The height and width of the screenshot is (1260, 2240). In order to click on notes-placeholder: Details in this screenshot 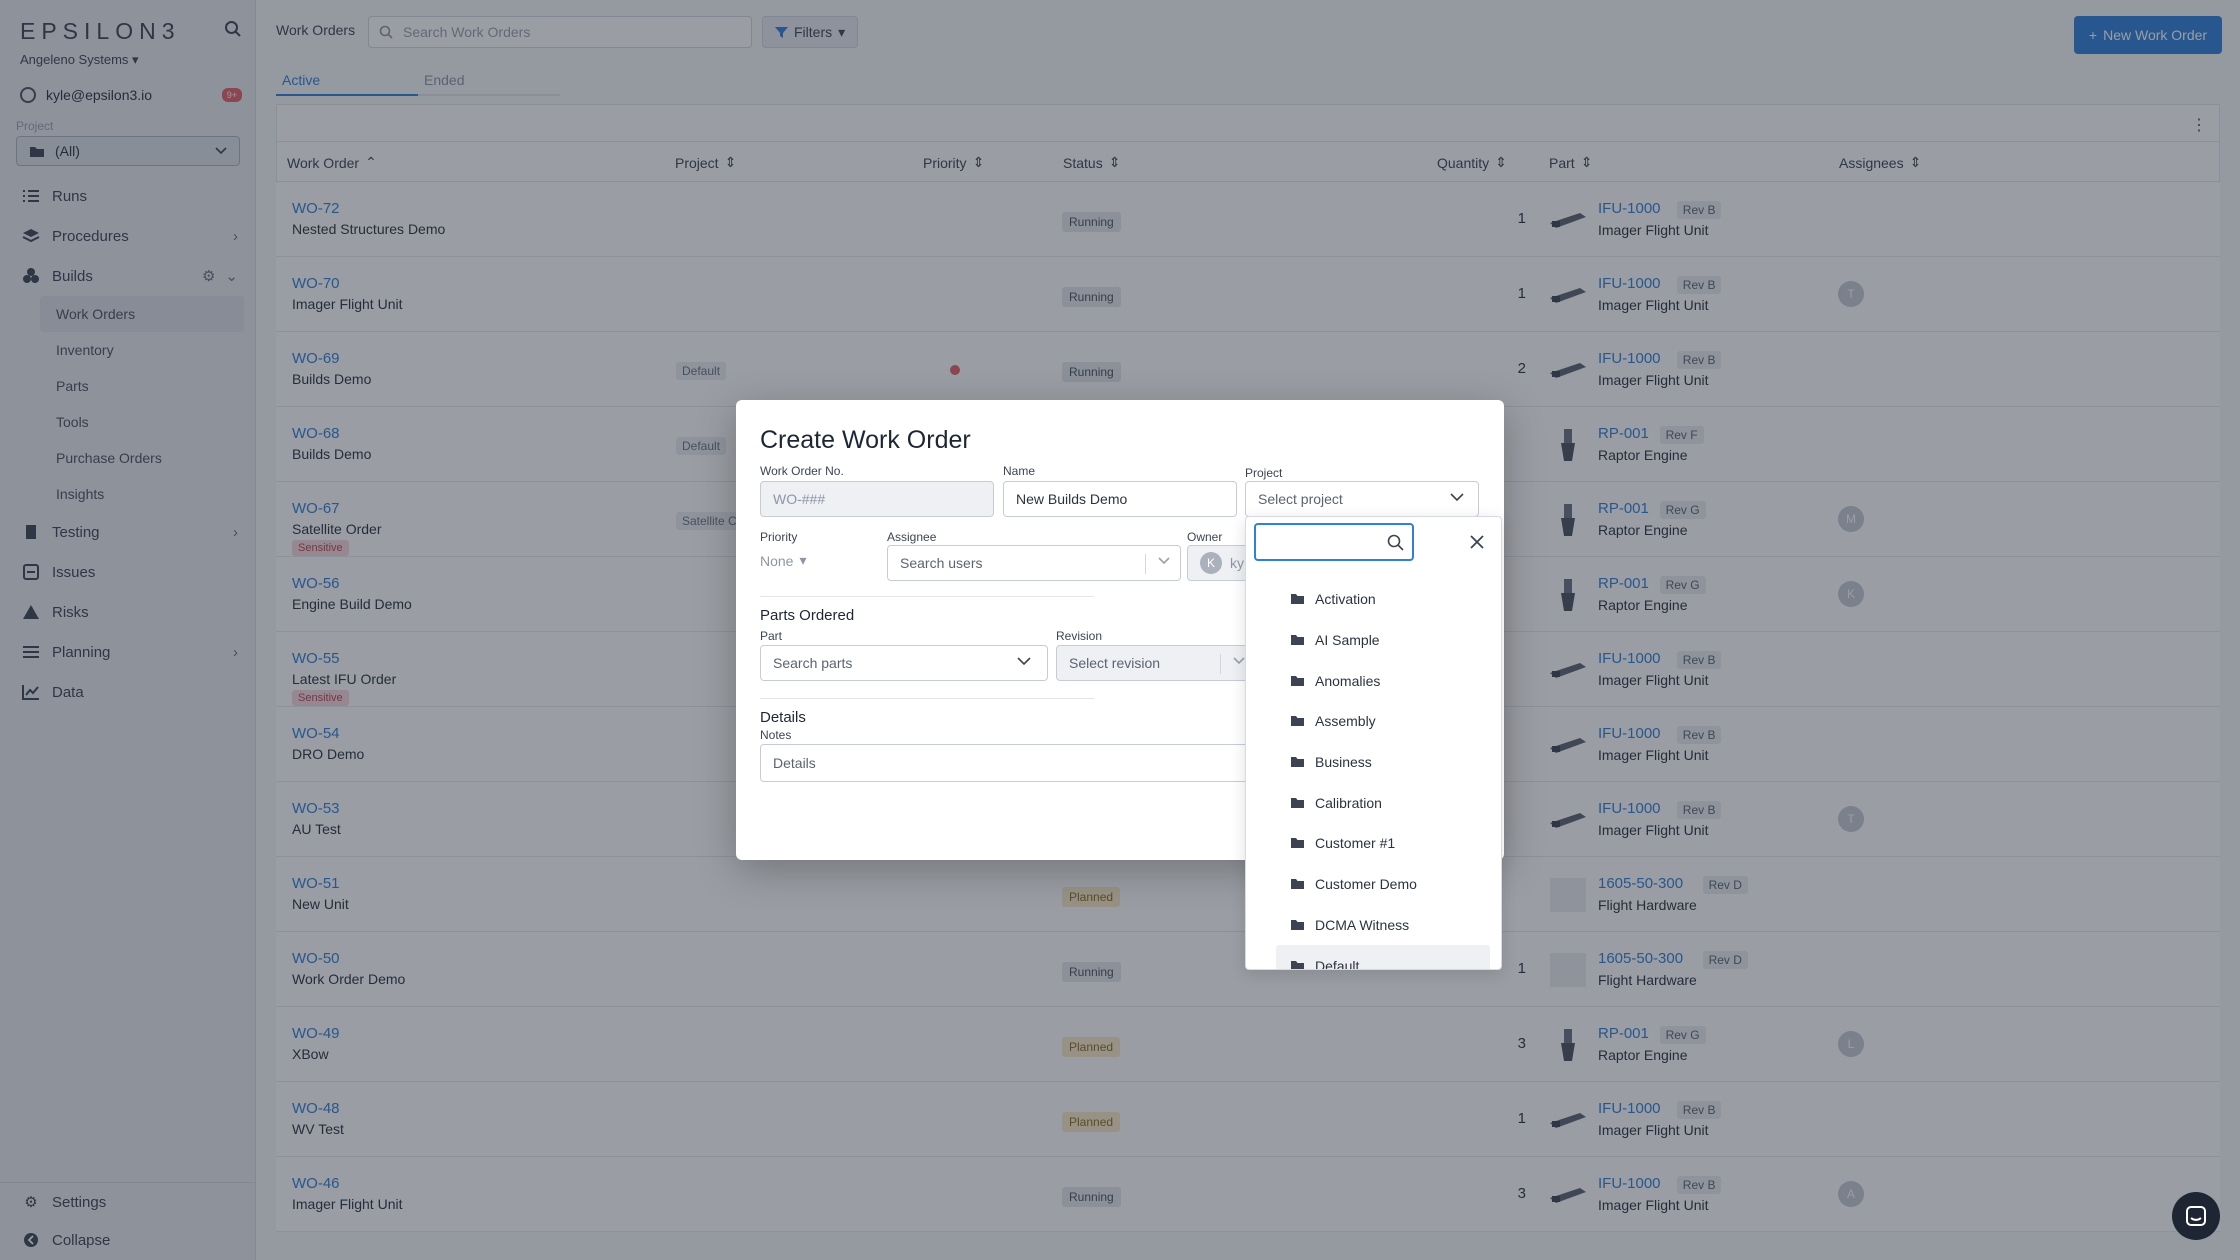, I will do `click(794, 763)`.